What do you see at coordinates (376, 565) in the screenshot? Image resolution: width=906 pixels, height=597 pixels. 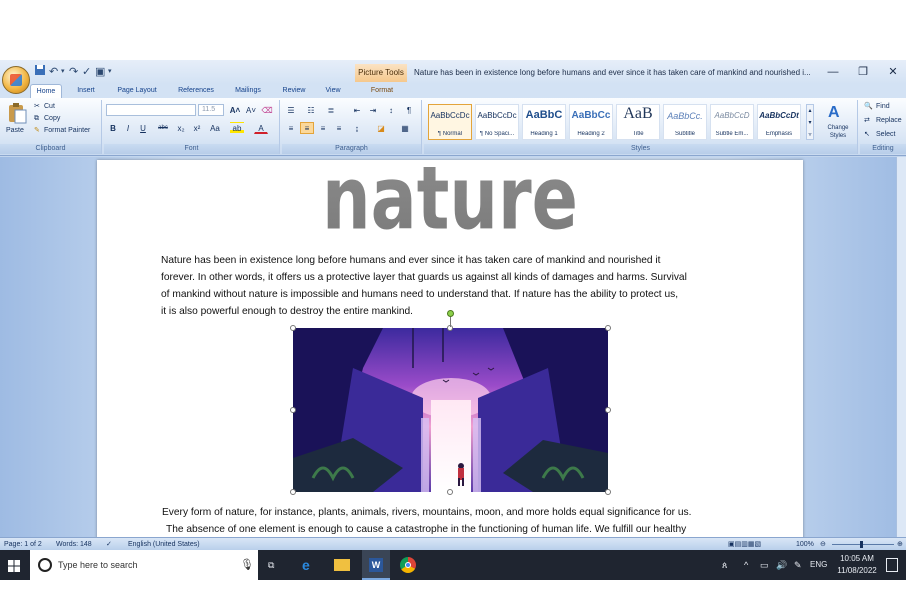 I see `word-taskbar-button: W` at bounding box center [376, 565].